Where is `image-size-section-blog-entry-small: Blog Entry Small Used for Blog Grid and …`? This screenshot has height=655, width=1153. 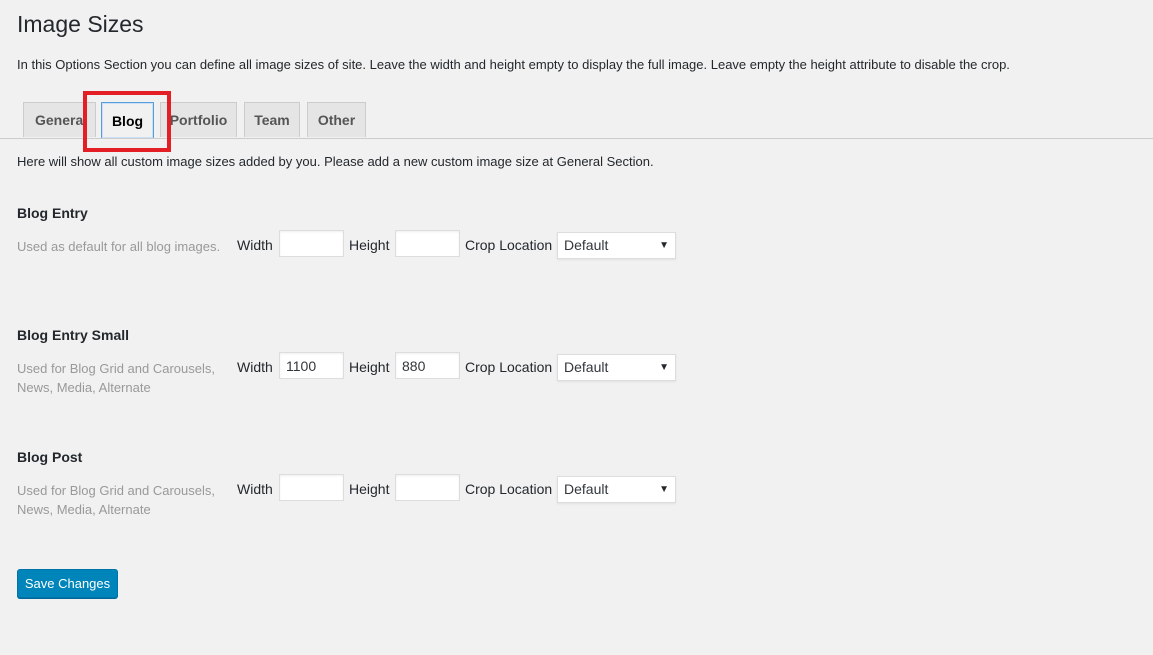 image-size-section-blog-entry-small: Blog Entry Small Used for Blog Grid and … is located at coordinates (367, 367).